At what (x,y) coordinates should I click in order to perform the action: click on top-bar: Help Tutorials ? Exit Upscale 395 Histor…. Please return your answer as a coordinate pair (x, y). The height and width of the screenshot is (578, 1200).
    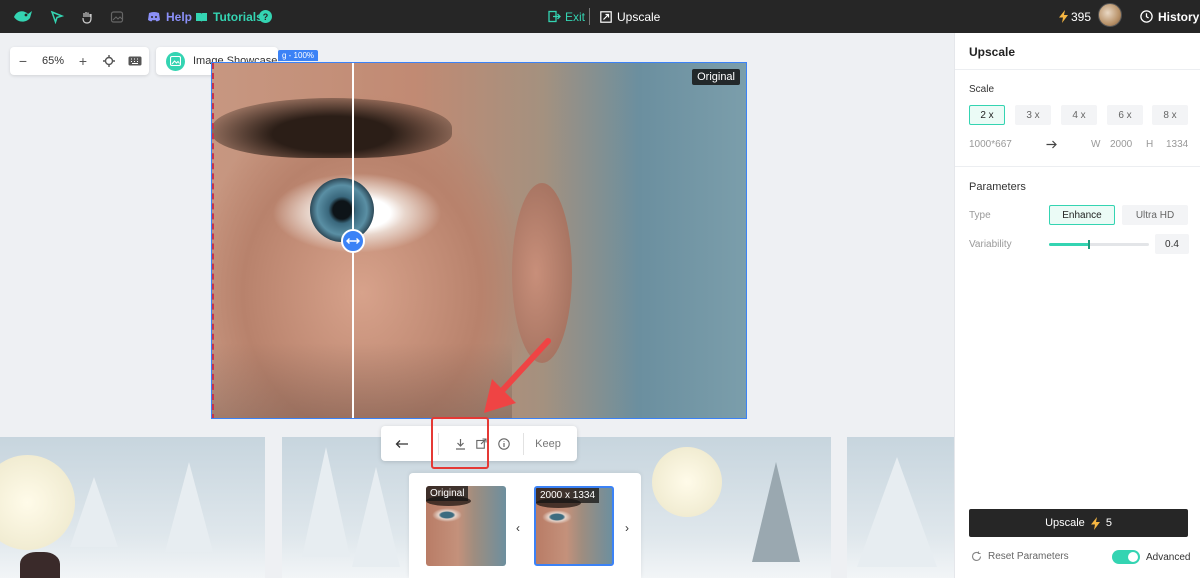
    Looking at the image, I should click on (600, 16).